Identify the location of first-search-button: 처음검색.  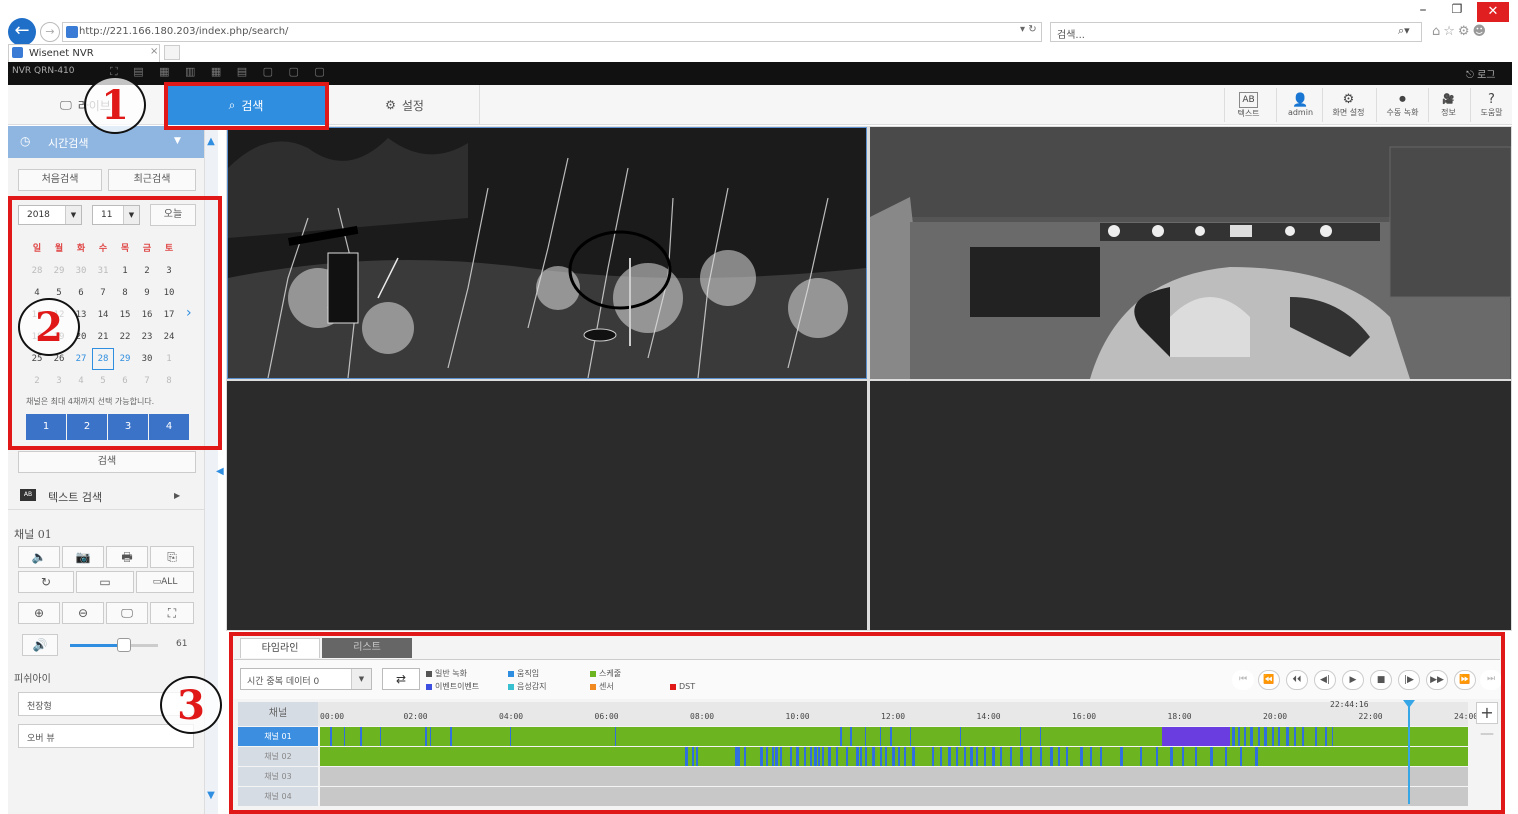
(60, 180).